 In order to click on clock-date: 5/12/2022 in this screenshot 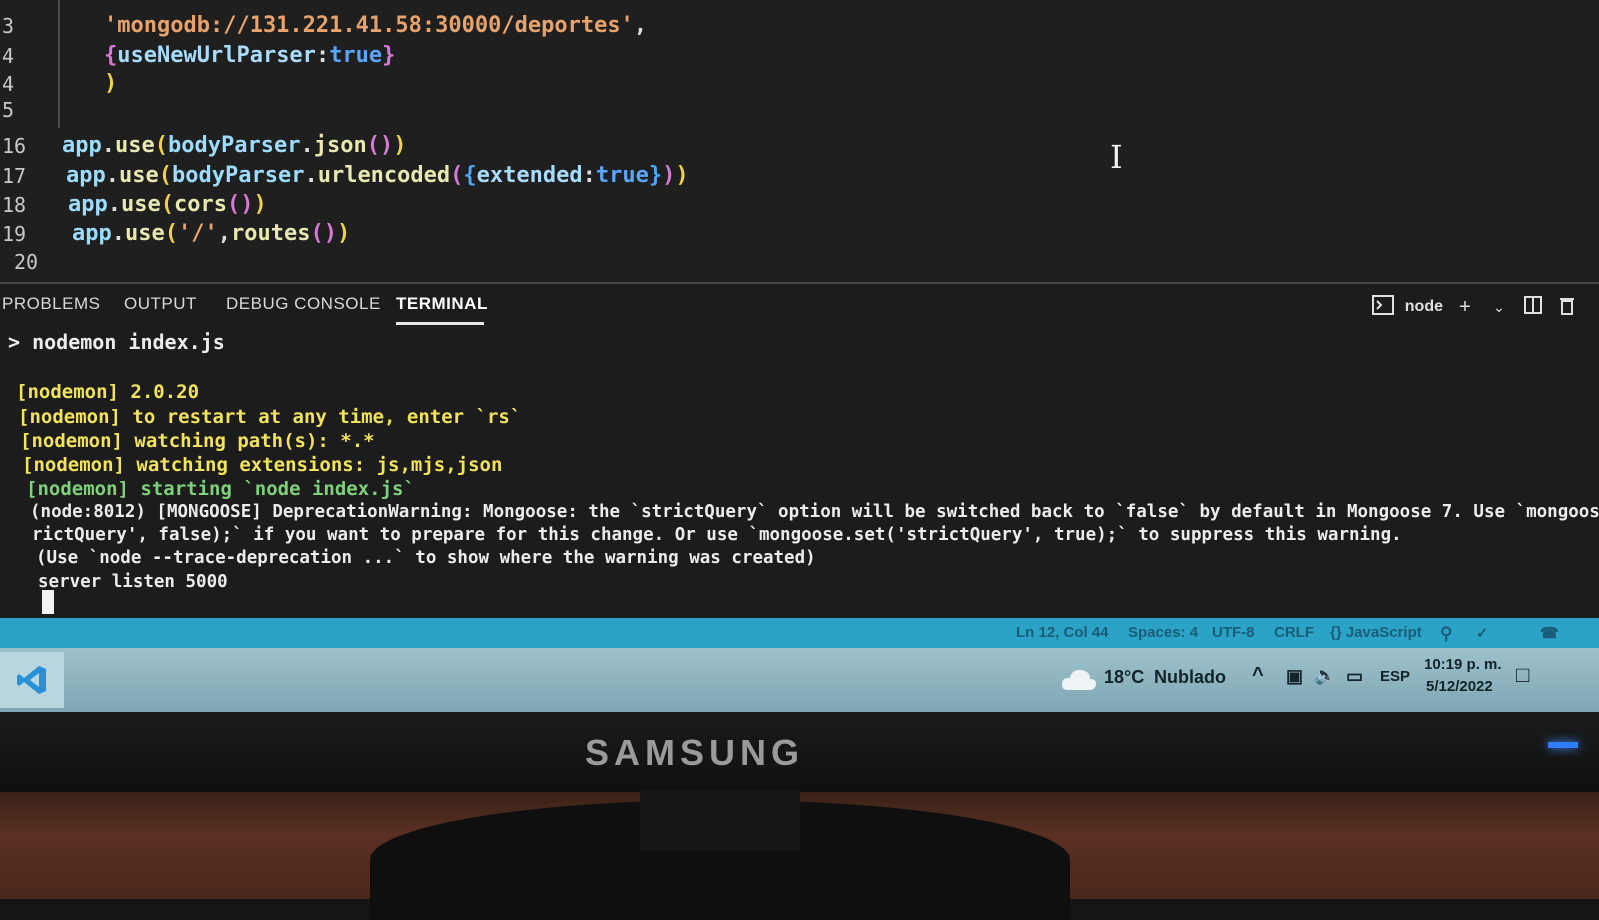, I will do `click(1459, 686)`.